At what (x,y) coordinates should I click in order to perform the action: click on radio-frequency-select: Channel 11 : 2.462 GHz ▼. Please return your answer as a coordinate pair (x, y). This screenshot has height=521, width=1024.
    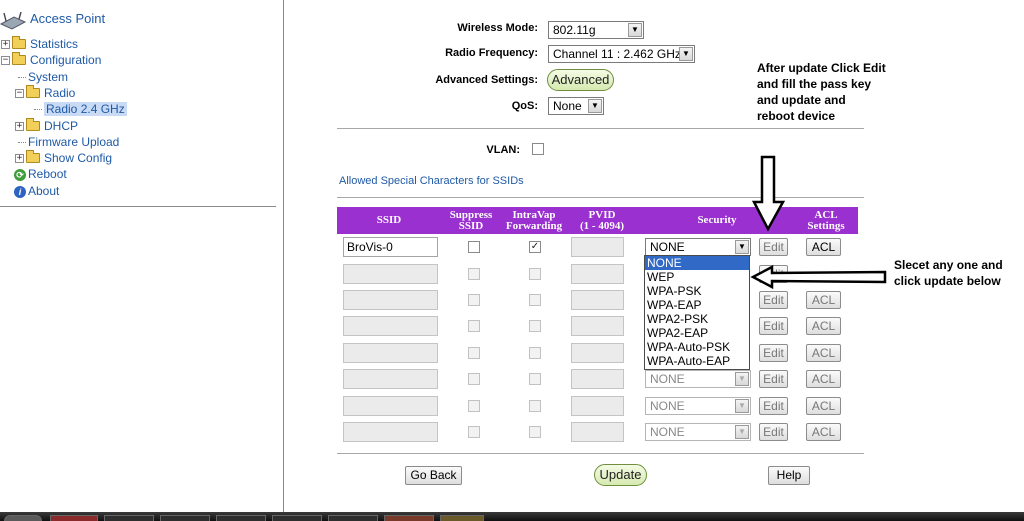
    Looking at the image, I should click on (621, 54).